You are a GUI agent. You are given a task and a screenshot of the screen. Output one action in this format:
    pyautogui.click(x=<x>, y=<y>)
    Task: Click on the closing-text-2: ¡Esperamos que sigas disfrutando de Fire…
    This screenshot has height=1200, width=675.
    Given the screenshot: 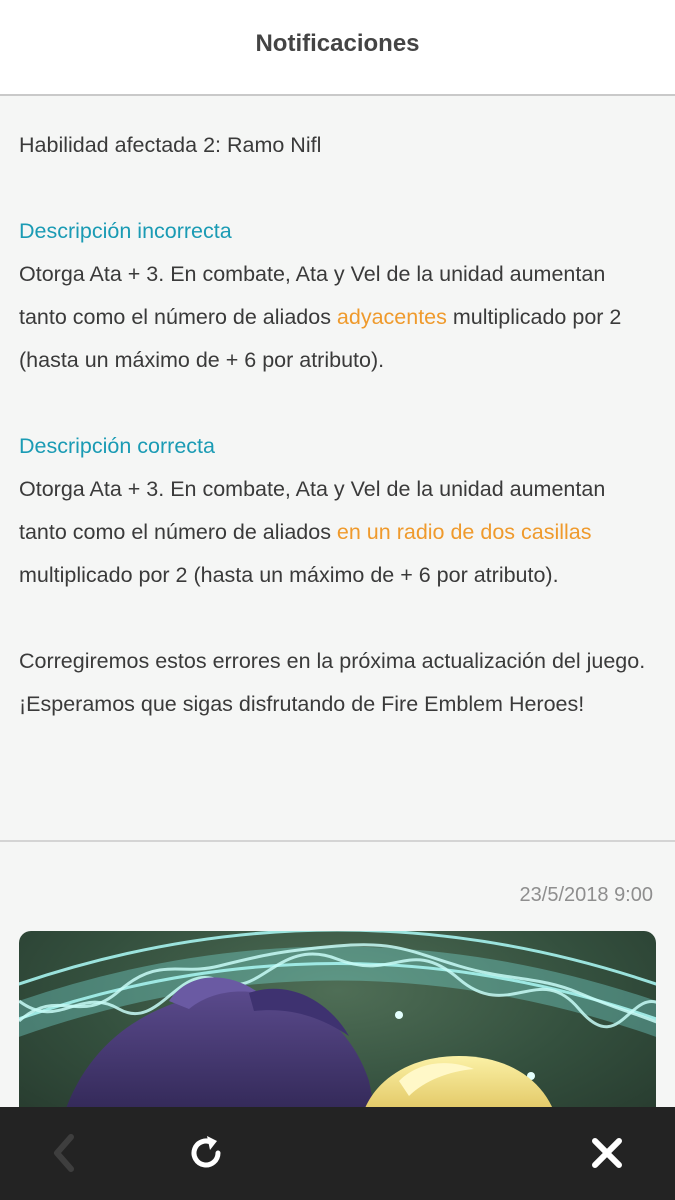 What is the action you would take?
    pyautogui.click(x=302, y=704)
    